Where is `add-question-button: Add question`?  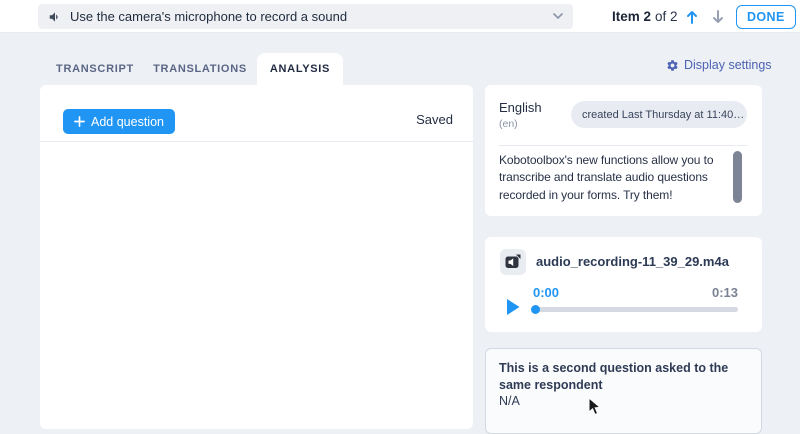 add-question-button: Add question is located at coordinates (119, 121).